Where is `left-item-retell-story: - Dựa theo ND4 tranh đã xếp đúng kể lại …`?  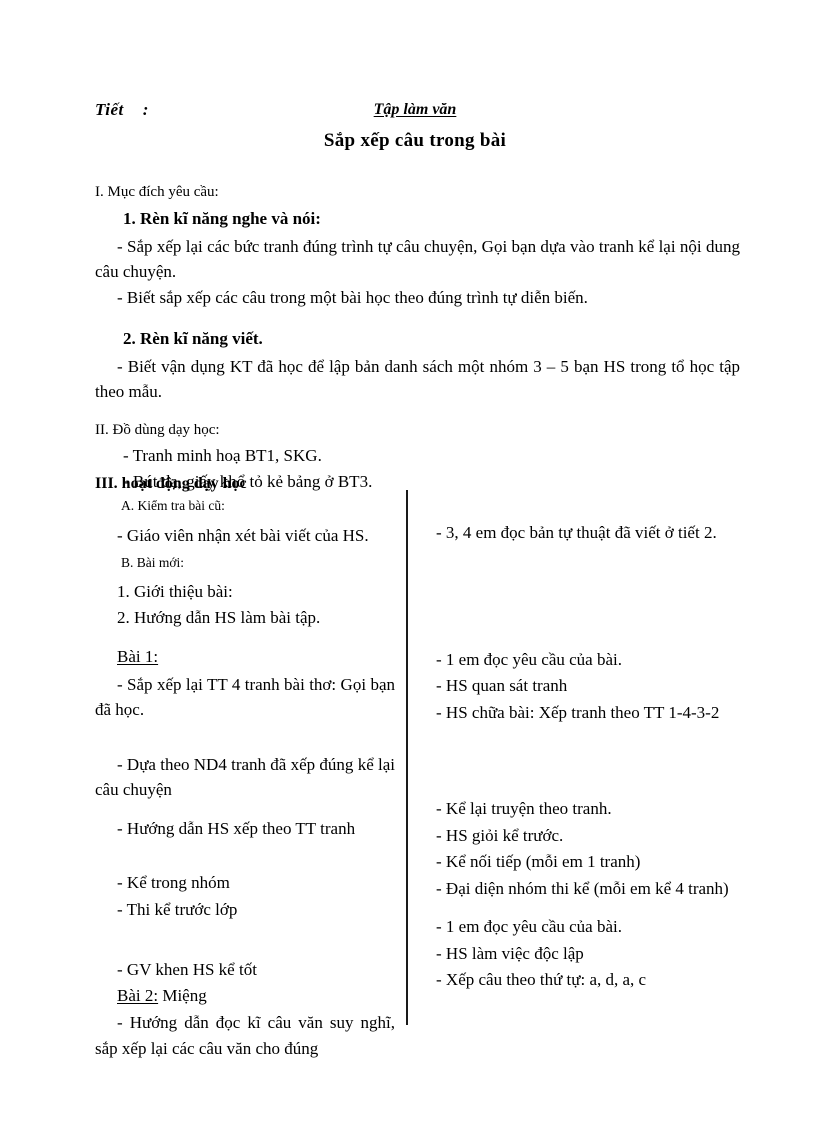
left-item-retell-story: - Dựa theo ND4 tranh đã xếp đúng kể lại … is located at coordinates (245, 777).